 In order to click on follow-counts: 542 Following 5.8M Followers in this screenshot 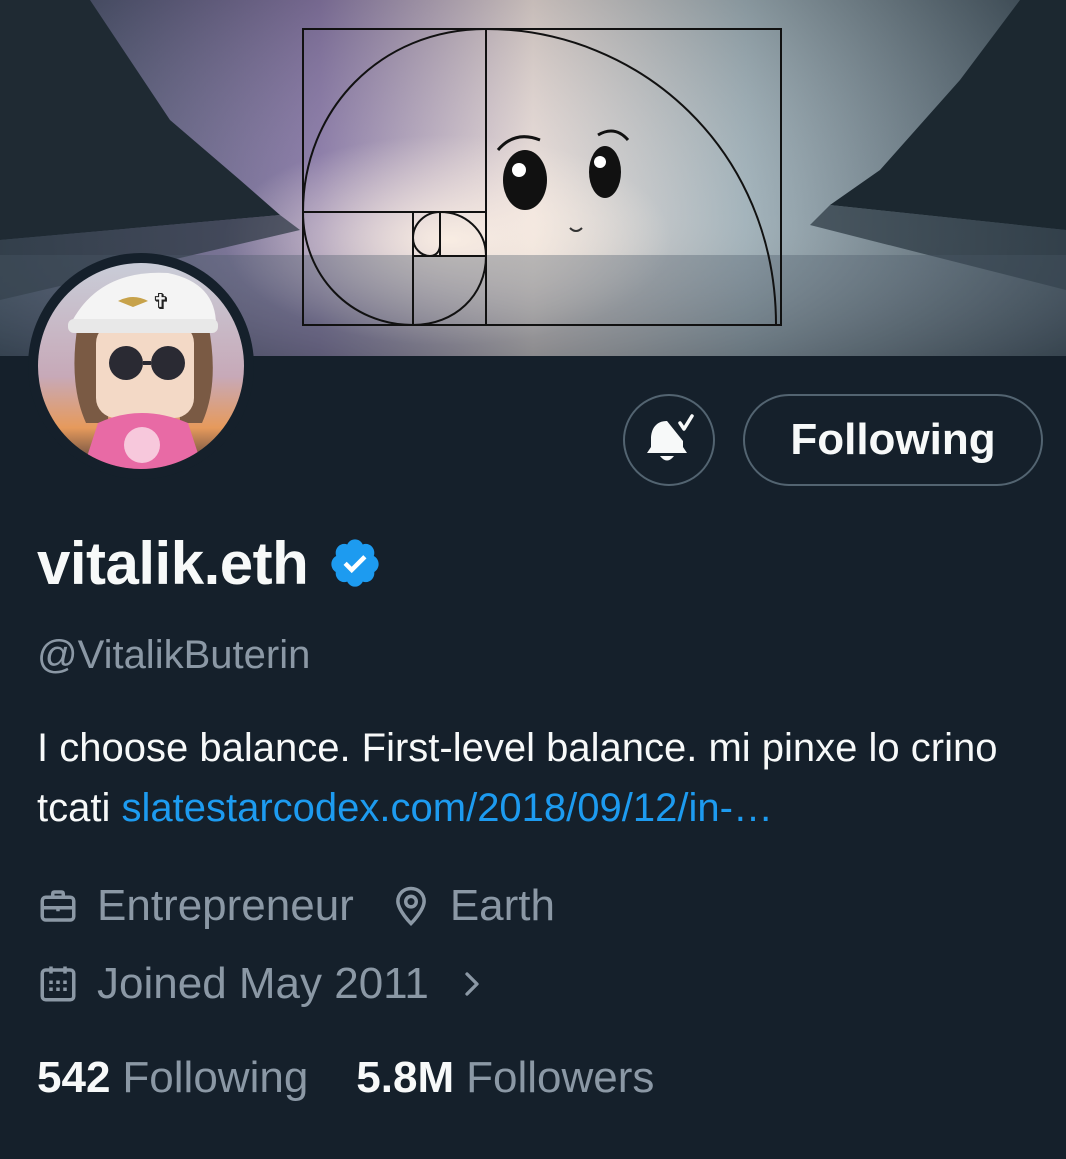, I will do `click(345, 1078)`.